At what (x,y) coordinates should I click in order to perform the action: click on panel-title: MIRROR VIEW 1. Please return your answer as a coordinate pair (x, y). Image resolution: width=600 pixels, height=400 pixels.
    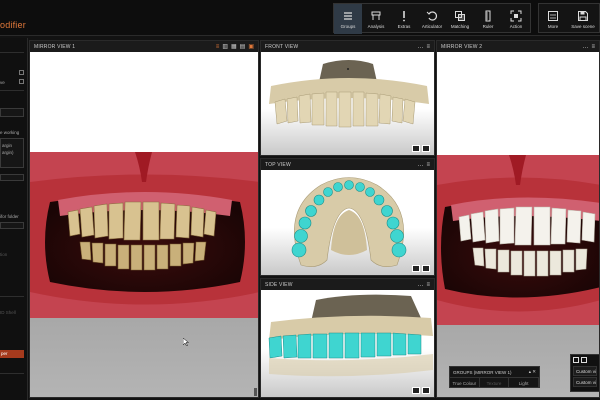
    Looking at the image, I should click on (55, 46).